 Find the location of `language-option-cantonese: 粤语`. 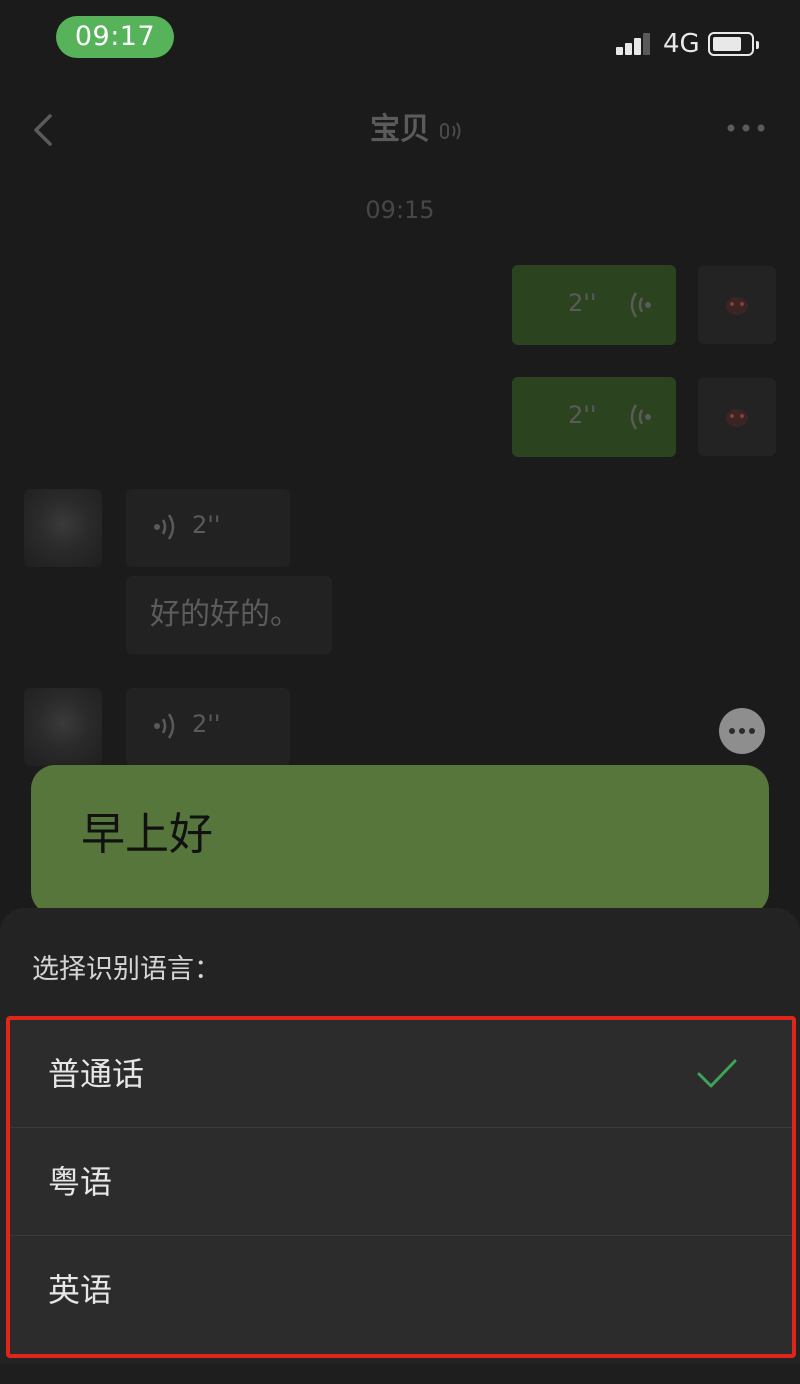

language-option-cantonese: 粤语 is located at coordinates (401, 1182).